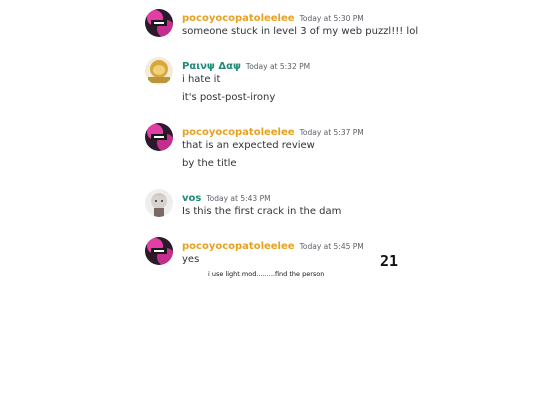  I want to click on message-text: by the title, so click(209, 163).